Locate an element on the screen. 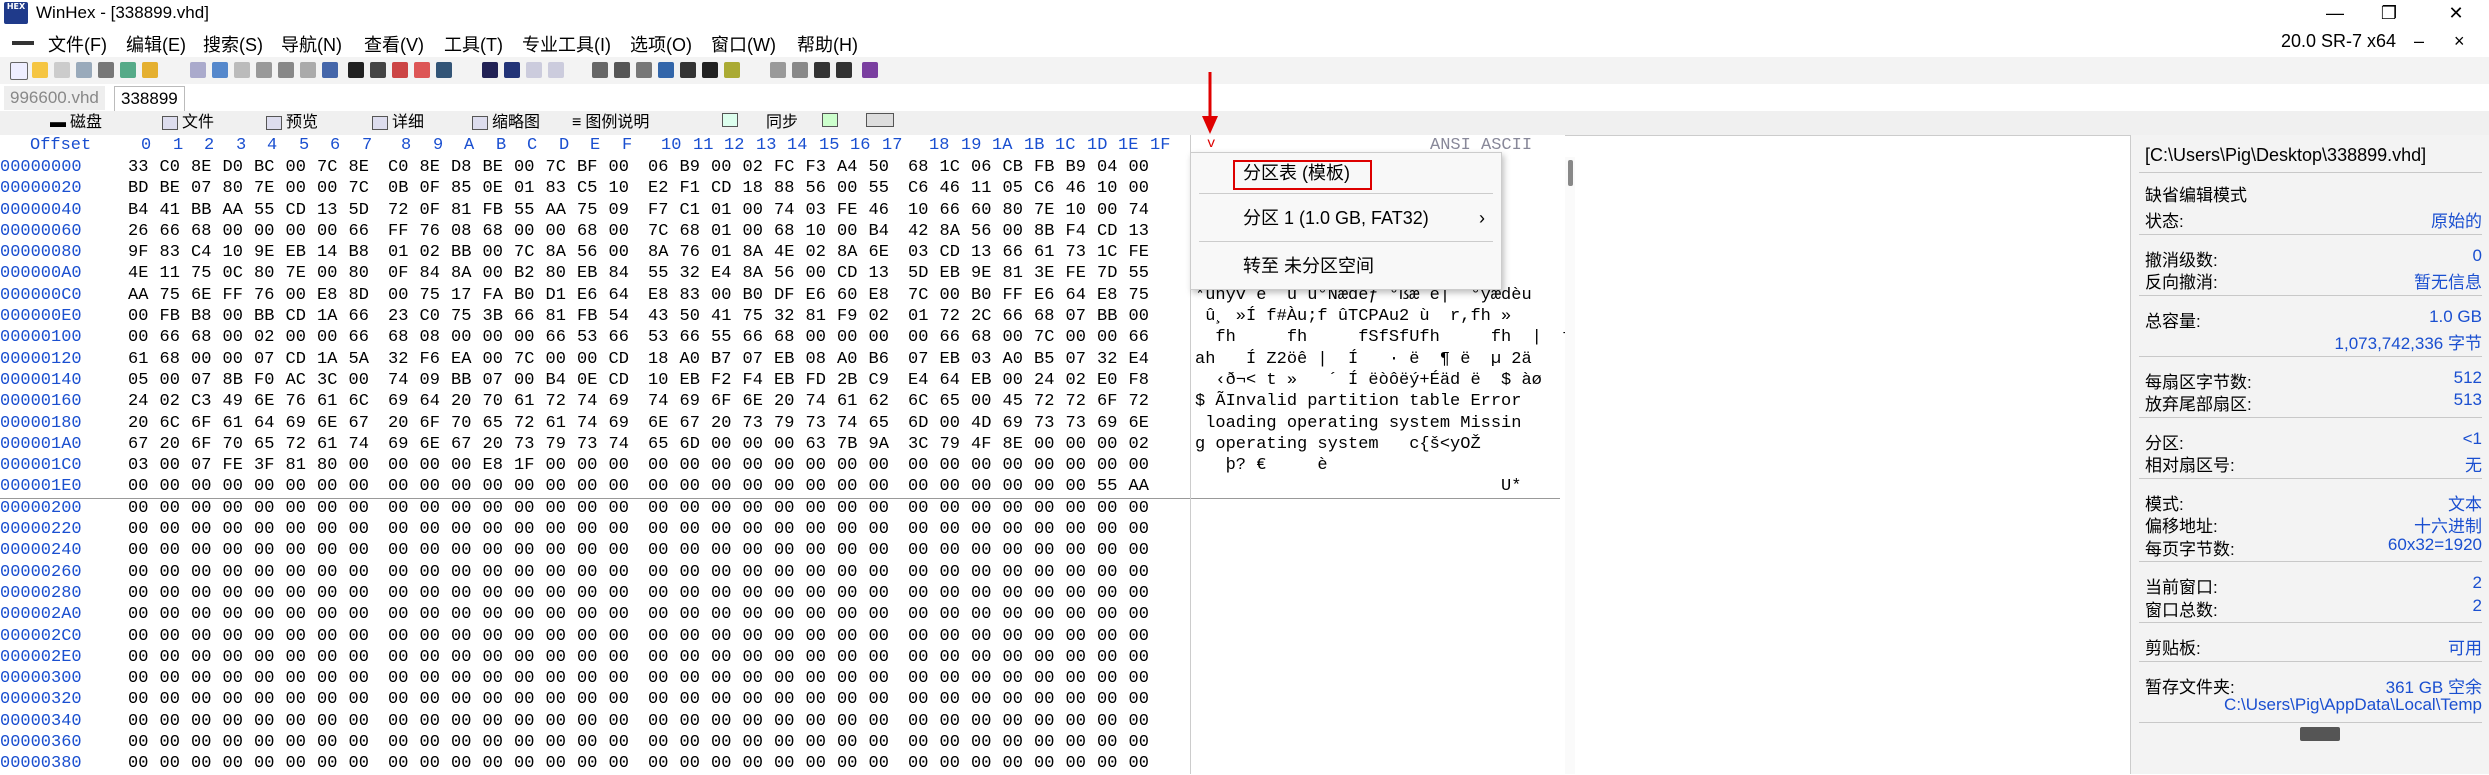  hex-byte: 88 is located at coordinates (790, 188).